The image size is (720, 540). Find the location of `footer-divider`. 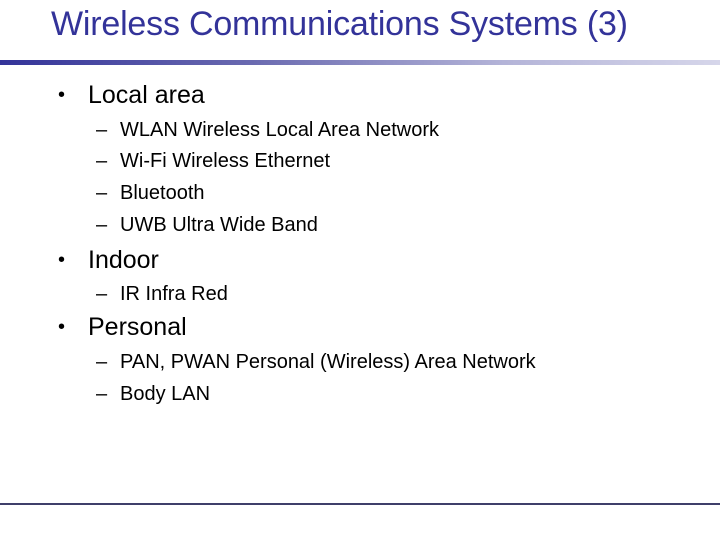

footer-divider is located at coordinates (360, 504).